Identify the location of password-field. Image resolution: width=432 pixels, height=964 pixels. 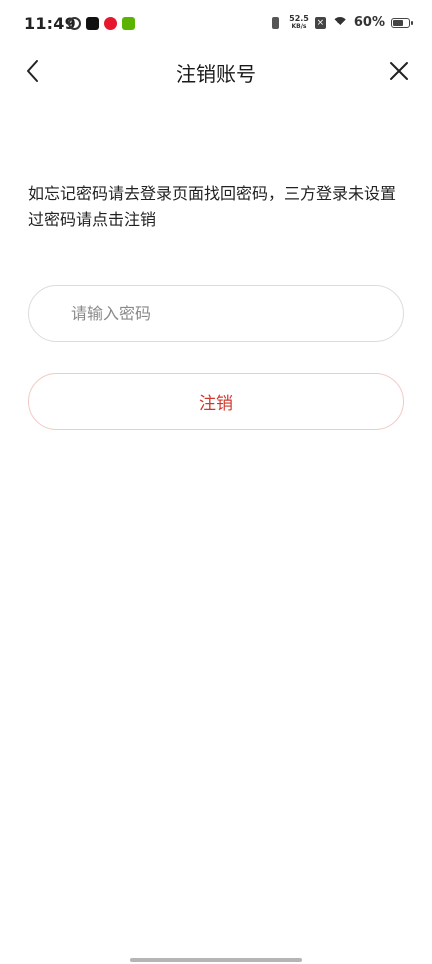
(216, 313).